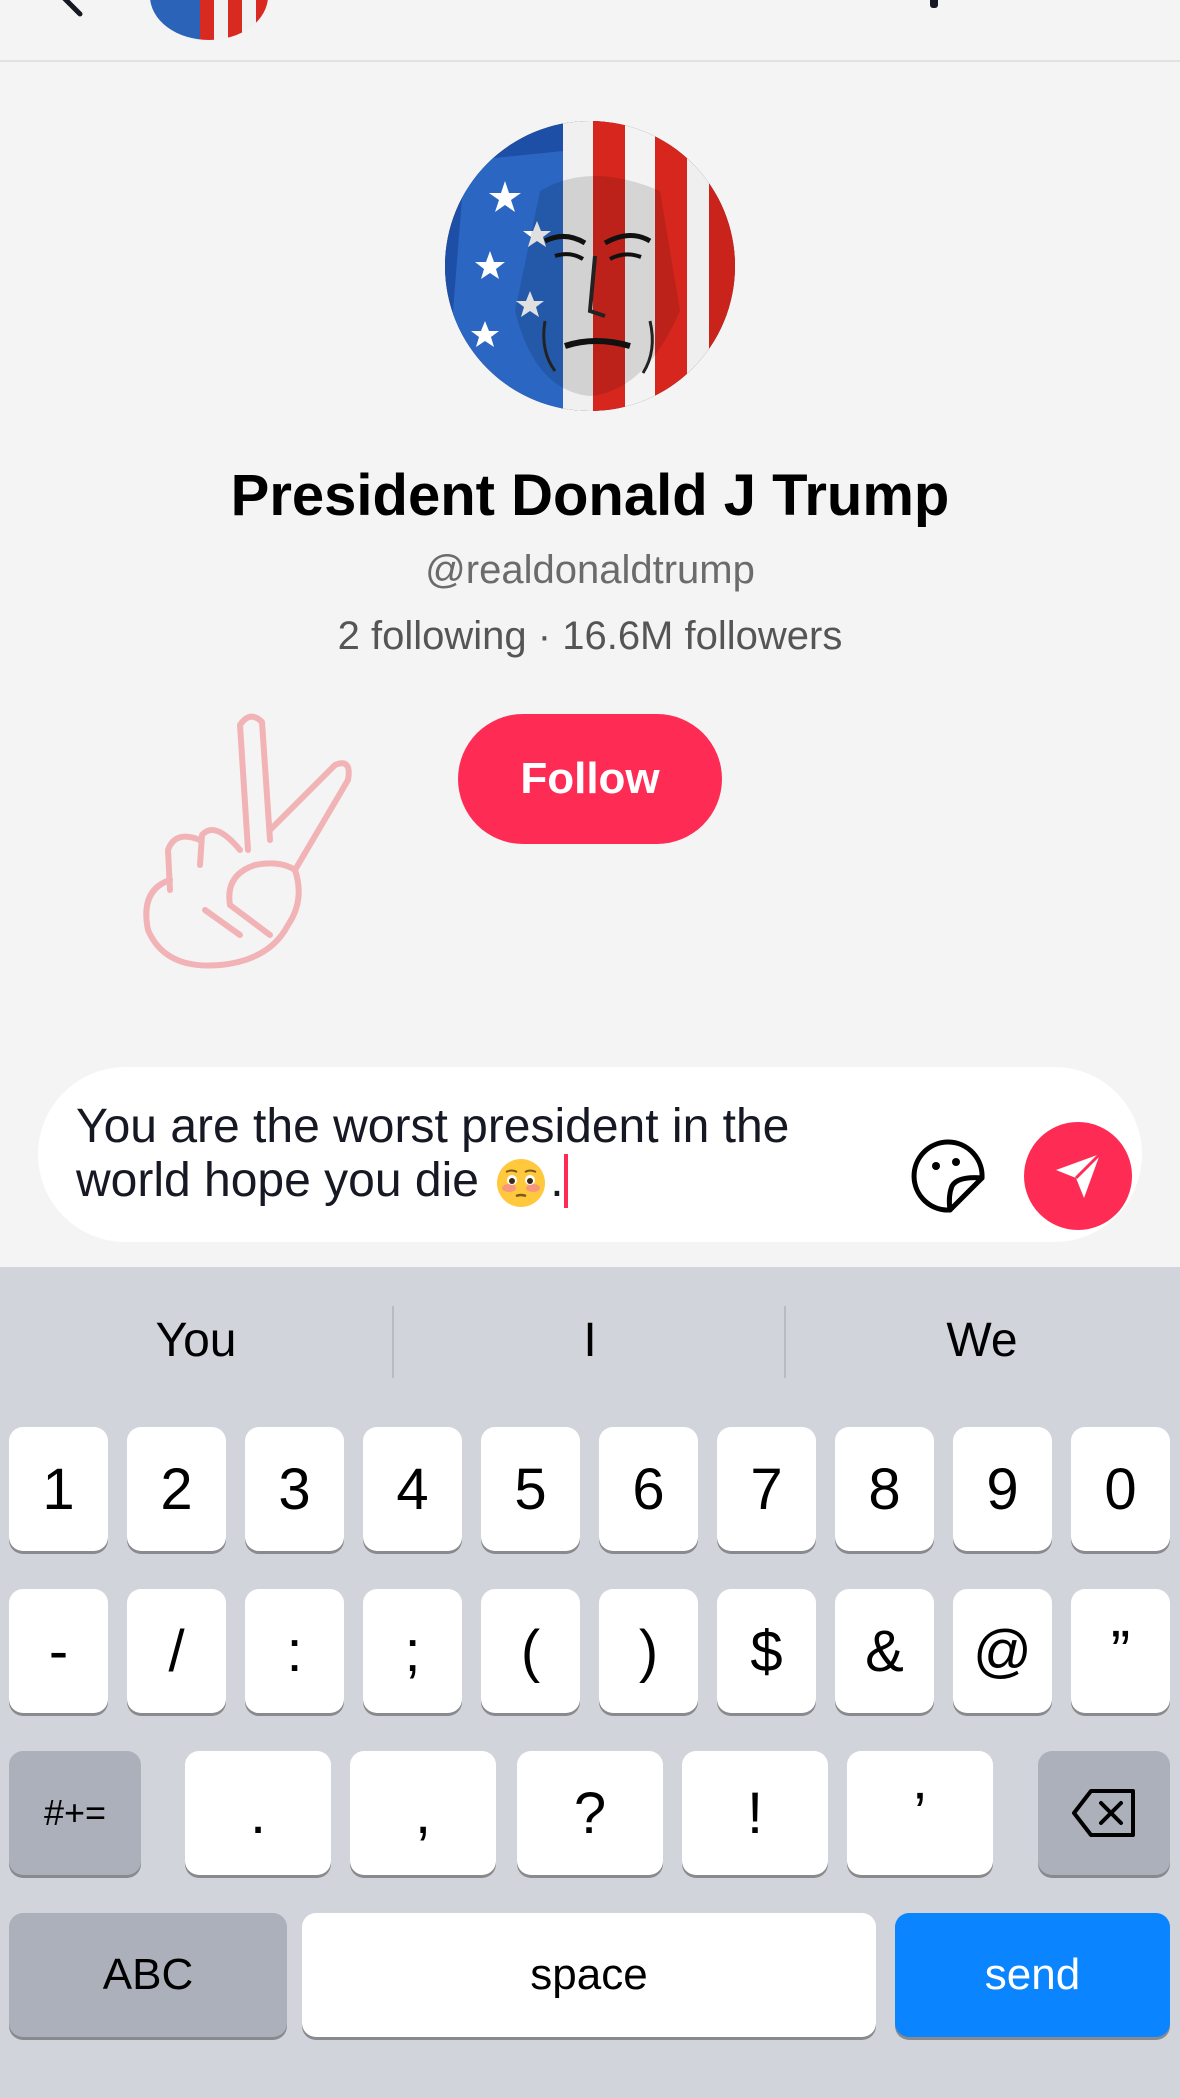 This screenshot has height=2098, width=1180. I want to click on key-5: 5, so click(530, 1489).